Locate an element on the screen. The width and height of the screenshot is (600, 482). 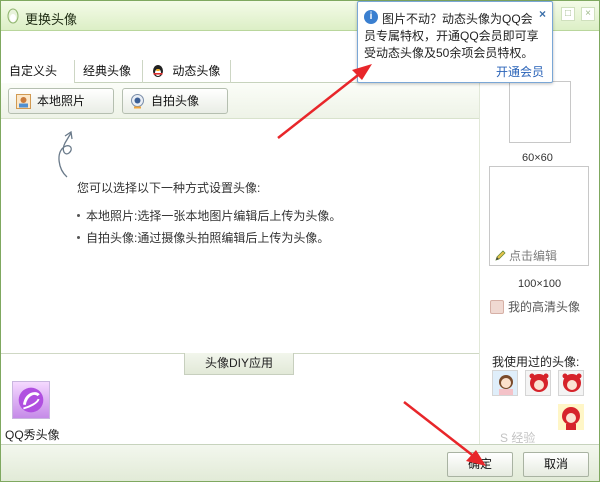
close-button: × is located at coordinates (588, 14).